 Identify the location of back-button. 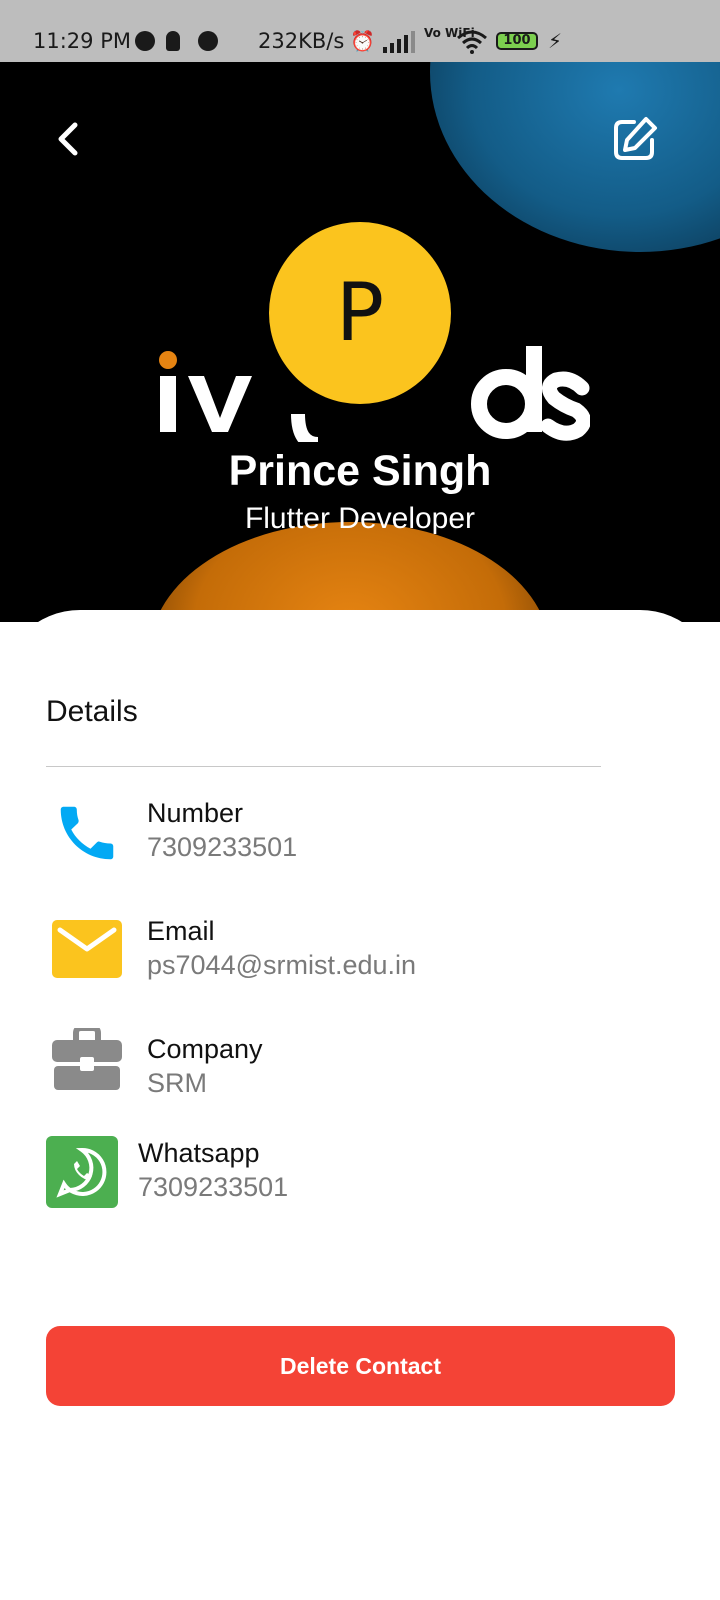
(69, 139).